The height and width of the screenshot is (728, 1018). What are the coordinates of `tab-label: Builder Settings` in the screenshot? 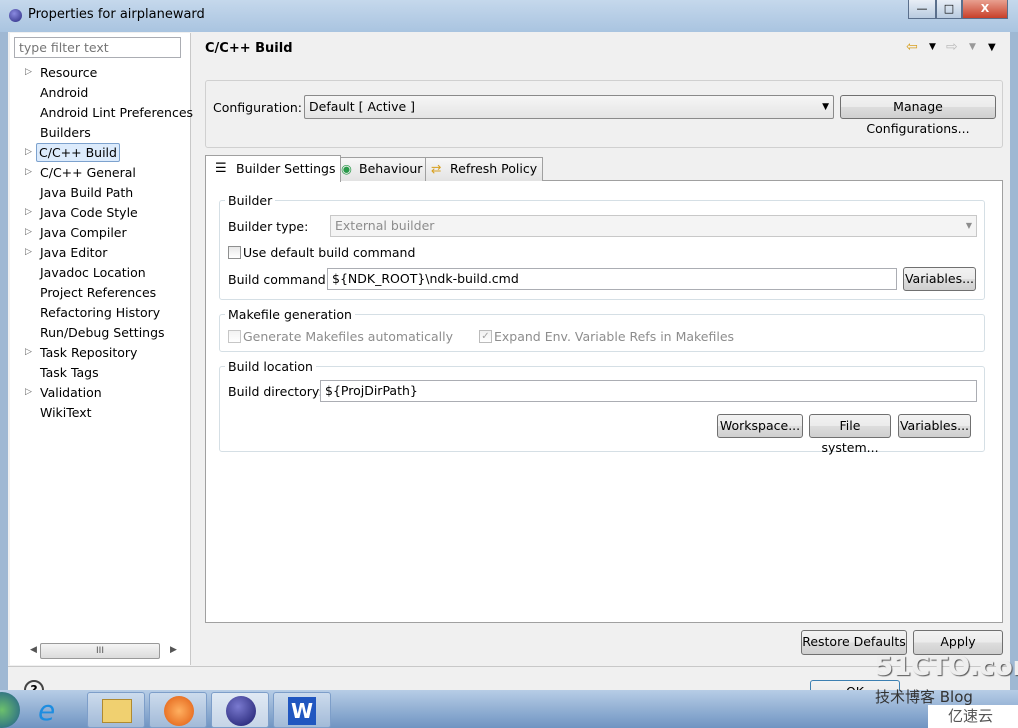 It's located at (286, 168).